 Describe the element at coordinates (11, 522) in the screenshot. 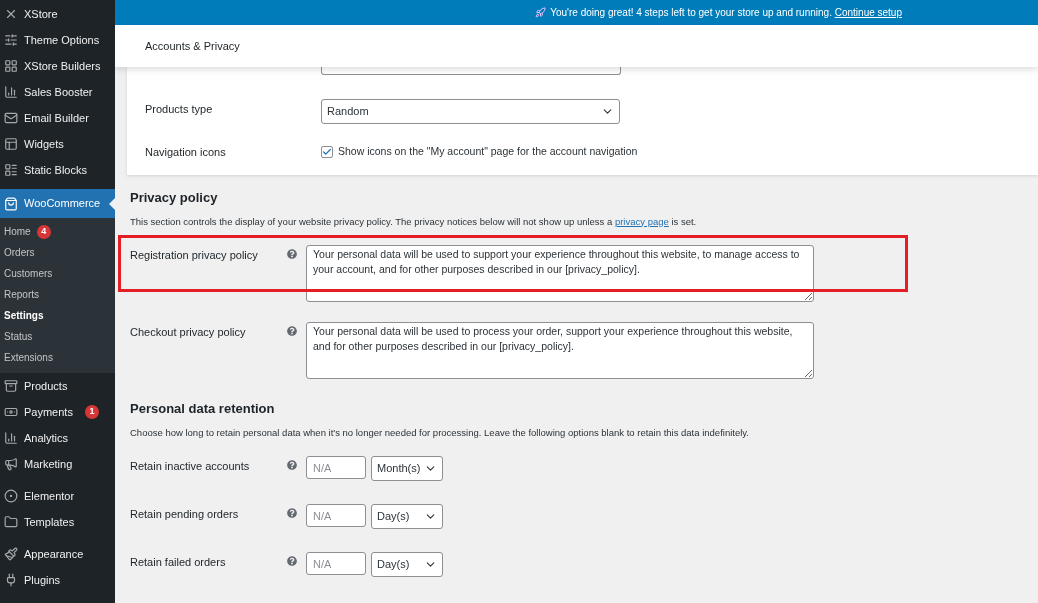

I see `folder-icon` at that location.